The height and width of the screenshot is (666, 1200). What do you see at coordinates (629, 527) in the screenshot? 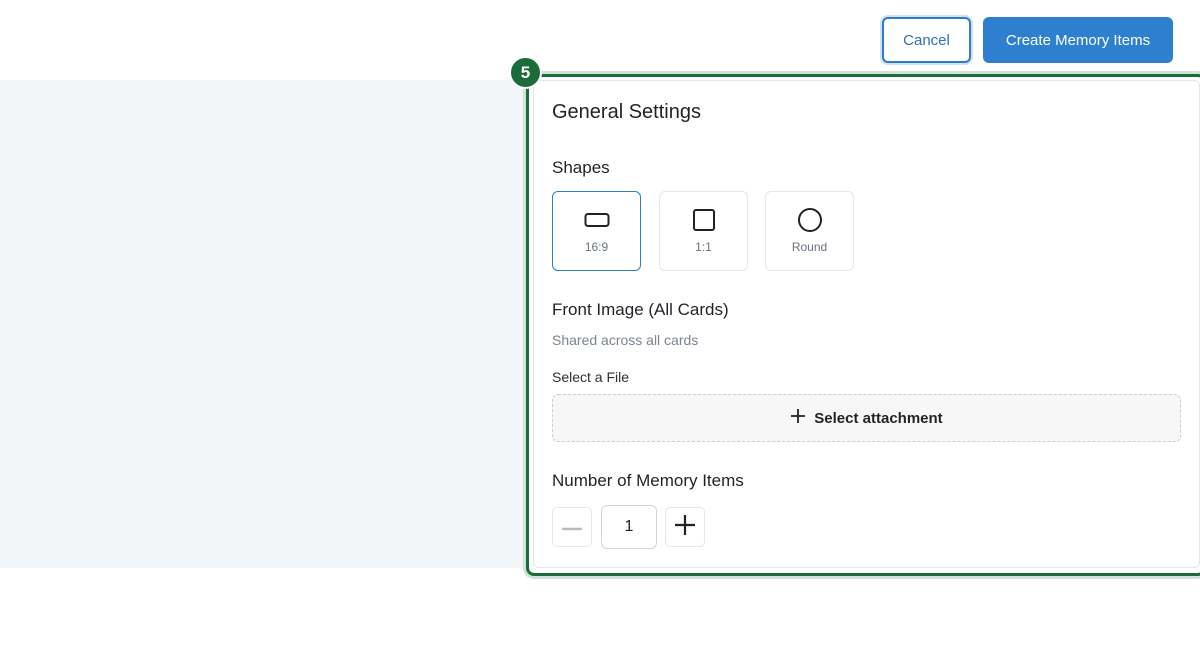
I see `memory-items-count-input: 1` at bounding box center [629, 527].